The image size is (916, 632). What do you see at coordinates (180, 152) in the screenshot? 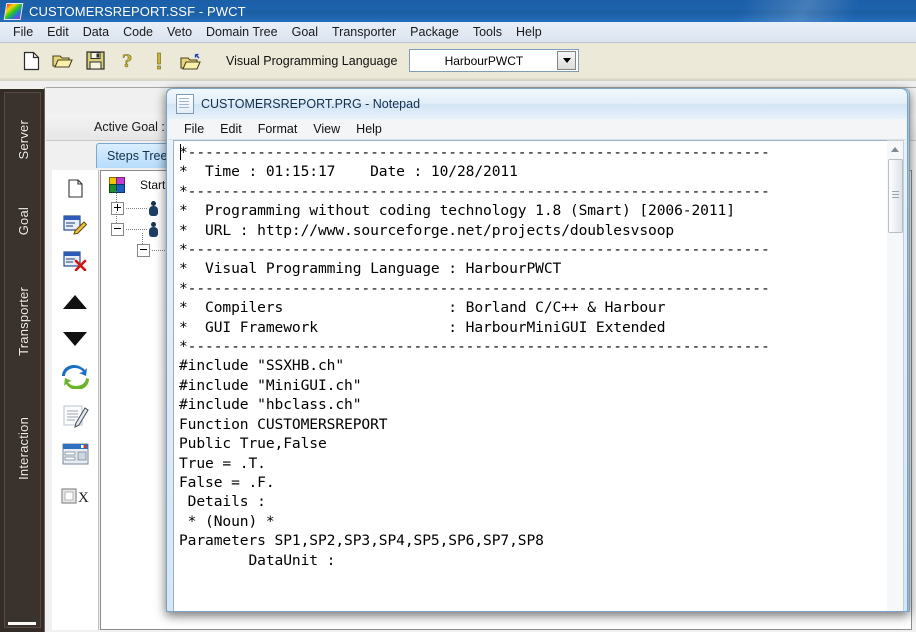
I see `text-caret` at bounding box center [180, 152].